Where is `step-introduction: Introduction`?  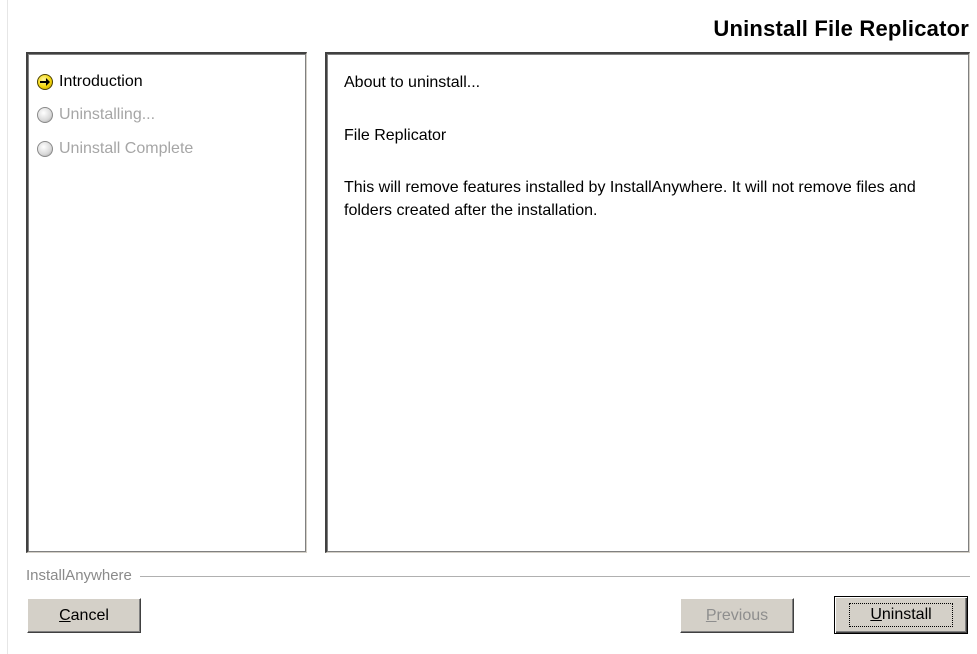 step-introduction: Introduction is located at coordinates (90, 82).